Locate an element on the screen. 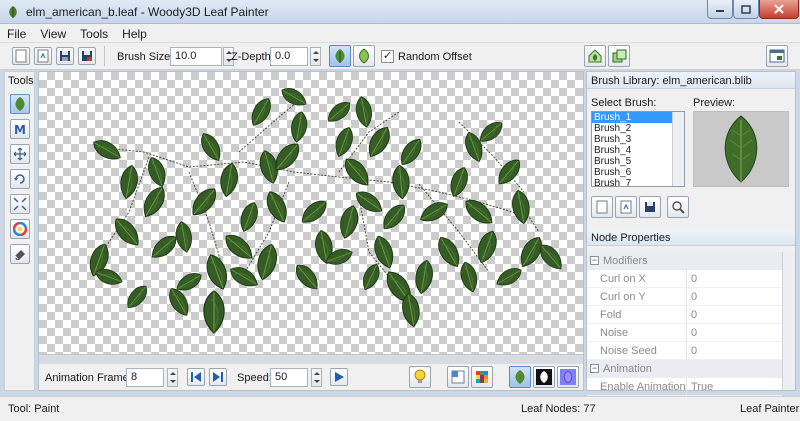 The image size is (800, 421). maximize-button is located at coordinates (746, 9).